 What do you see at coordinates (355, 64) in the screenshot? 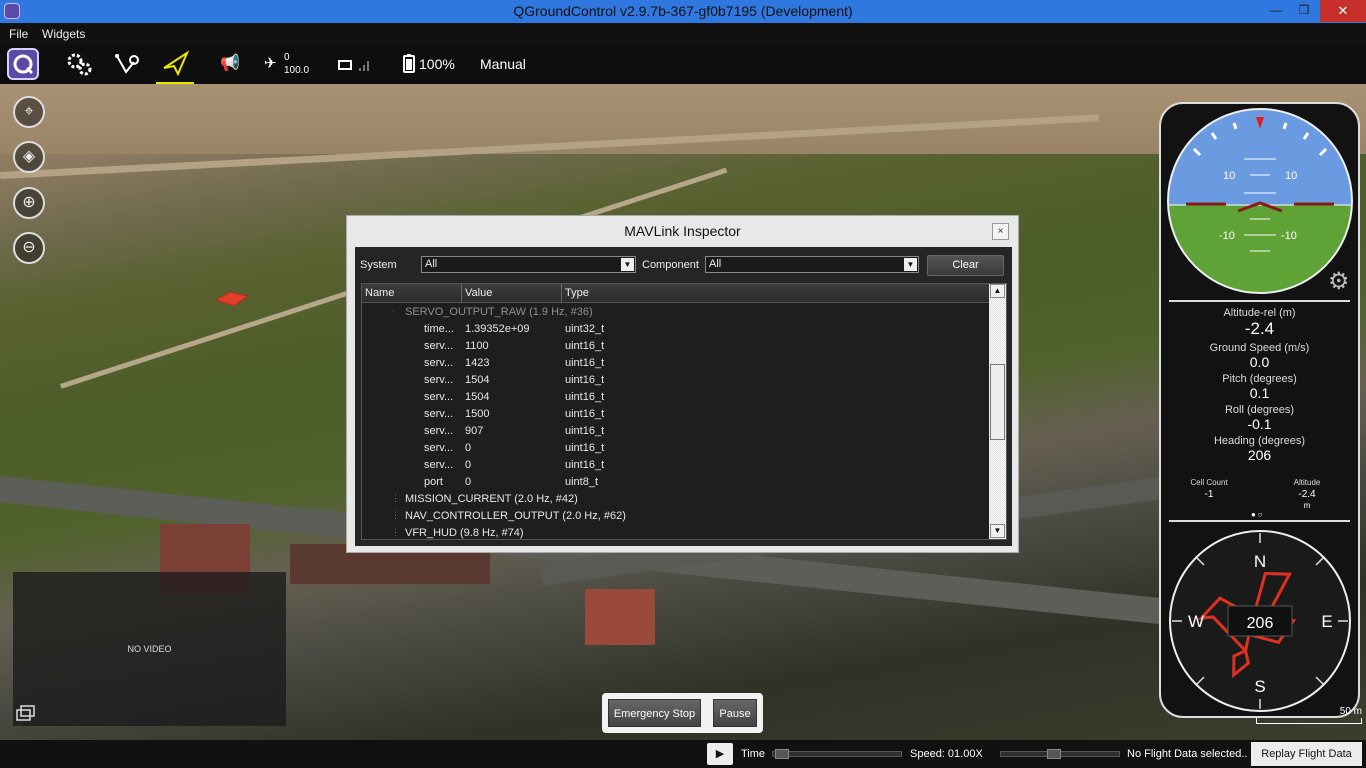
I see `rc-rssi-indicator` at bounding box center [355, 64].